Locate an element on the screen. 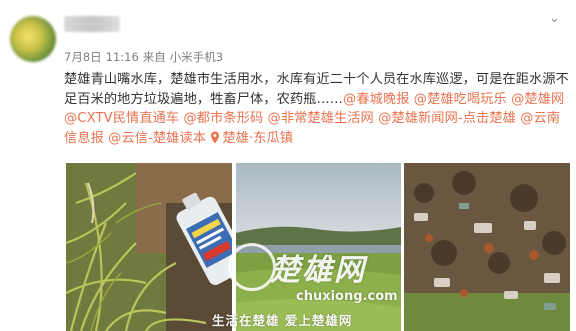 The image size is (576, 331). mention-link: @楚雄网 is located at coordinates (537, 99).